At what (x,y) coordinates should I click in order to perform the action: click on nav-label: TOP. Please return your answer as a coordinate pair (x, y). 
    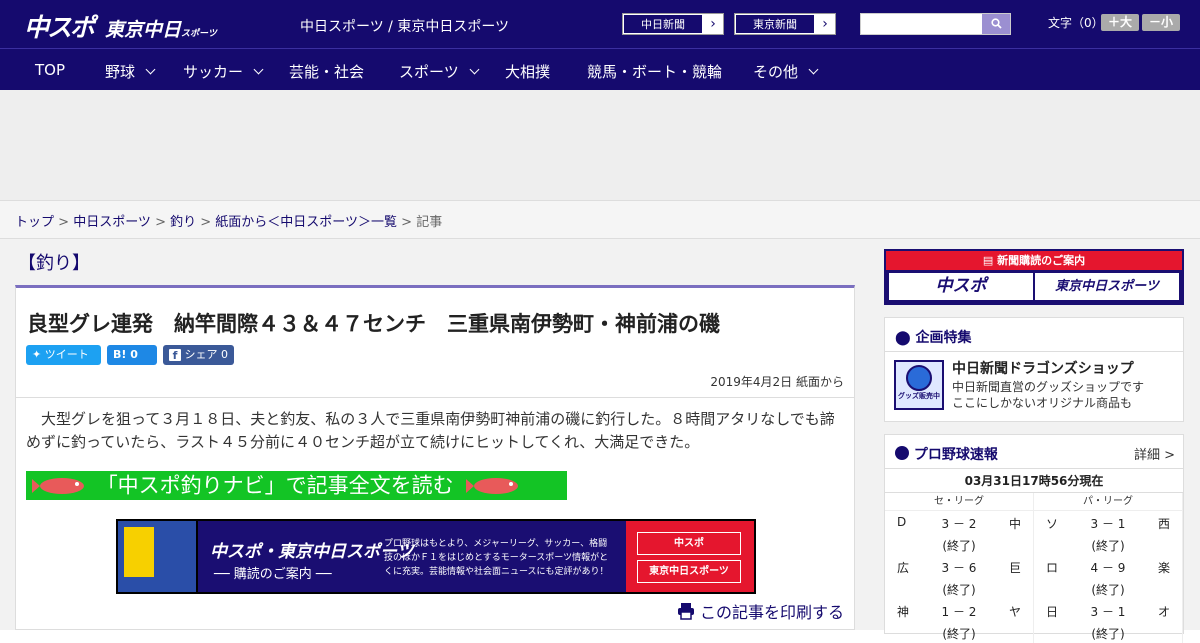
    Looking at the image, I should click on (50, 70).